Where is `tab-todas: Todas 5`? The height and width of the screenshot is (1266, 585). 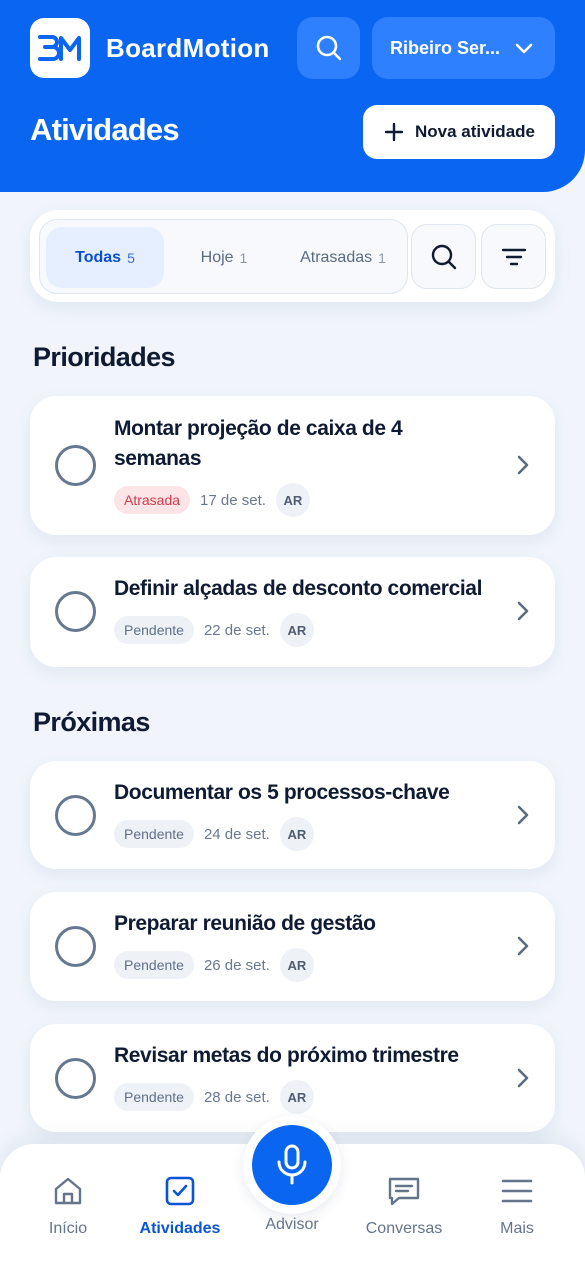 tab-todas: Todas 5 is located at coordinates (105, 257).